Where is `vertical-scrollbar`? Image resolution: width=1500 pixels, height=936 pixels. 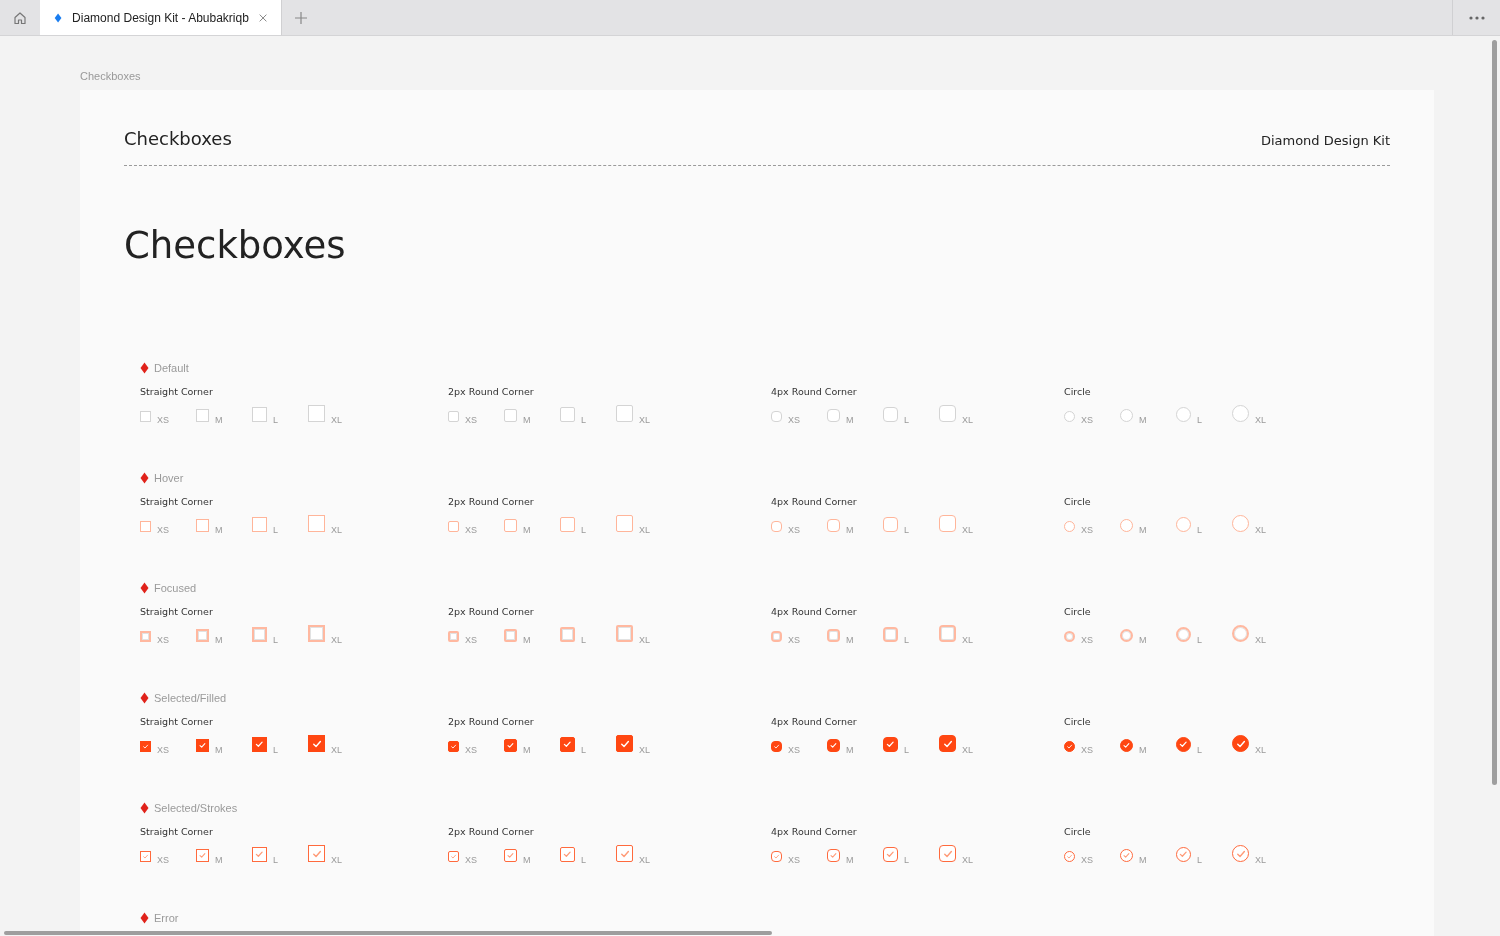
vertical-scrollbar is located at coordinates (1494, 412).